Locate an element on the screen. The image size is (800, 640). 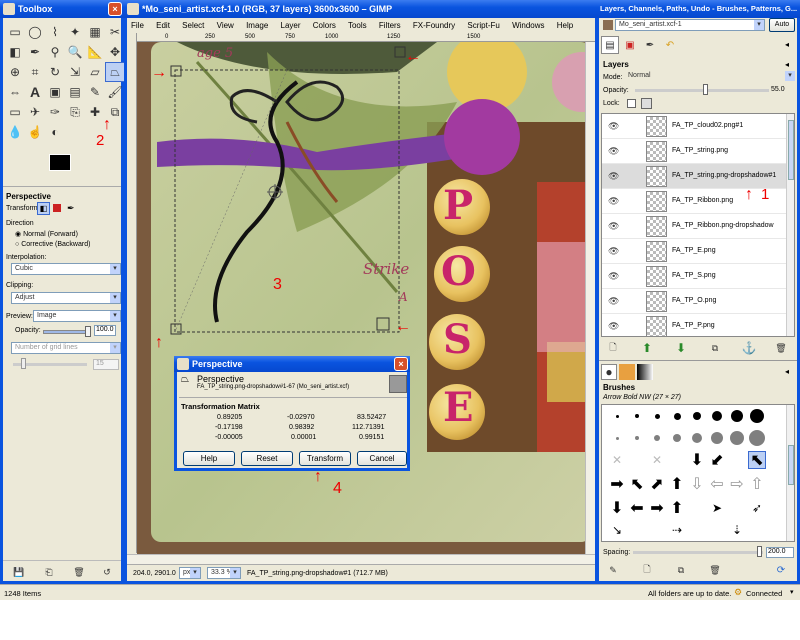
brush-grid-scrollbar is located at coordinates (790, 473).